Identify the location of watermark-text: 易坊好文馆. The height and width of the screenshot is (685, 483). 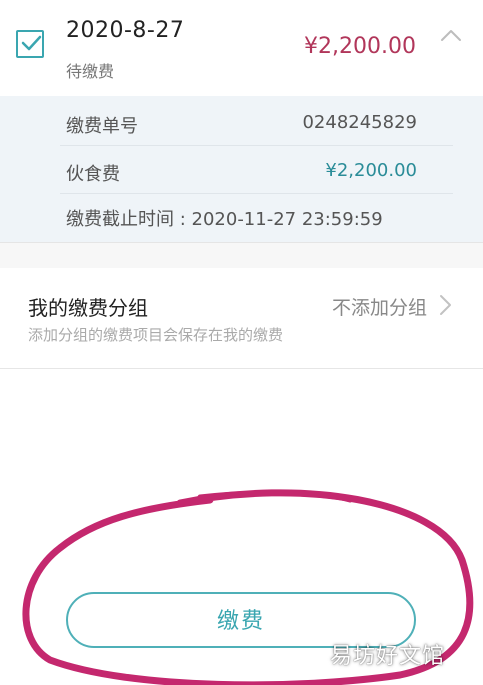
(388, 656).